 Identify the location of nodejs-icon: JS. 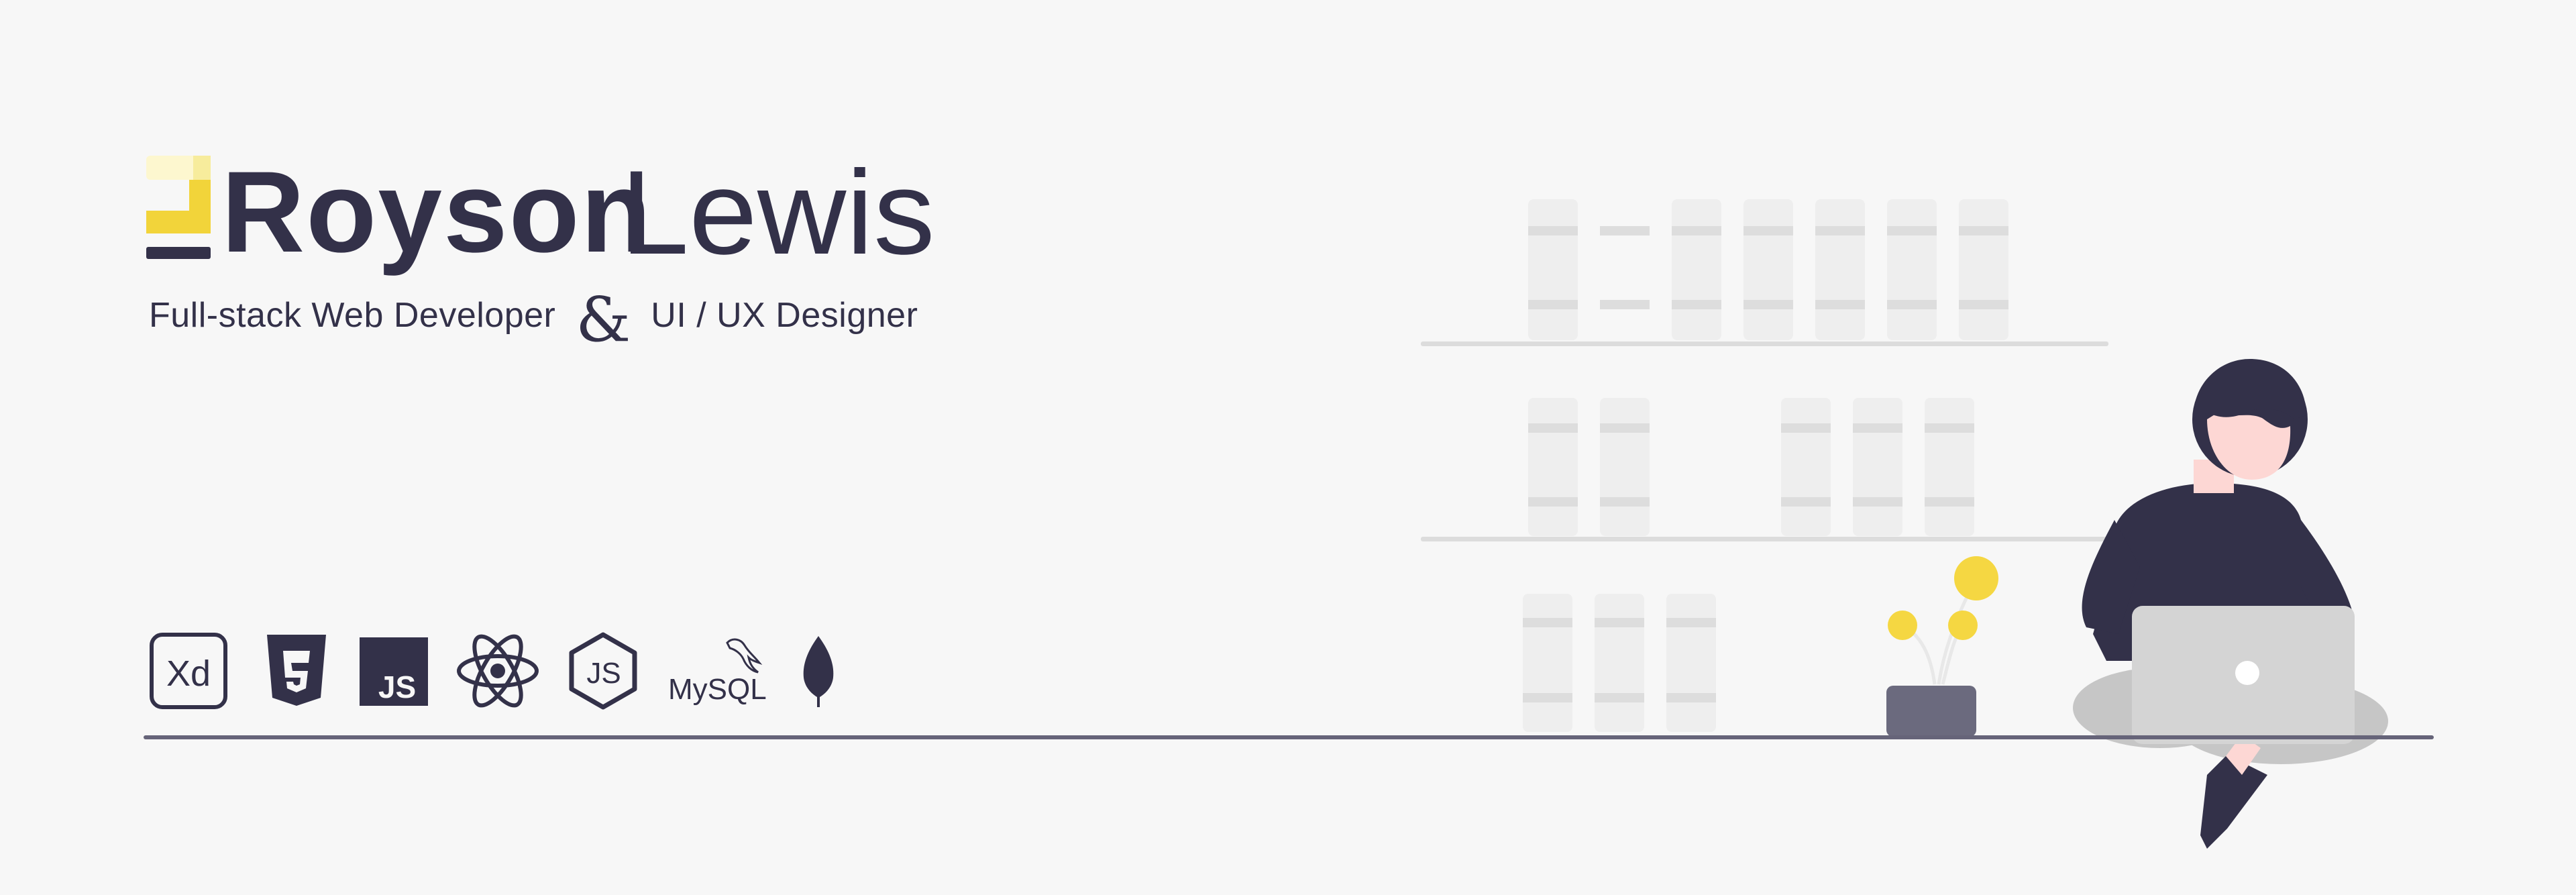
(603, 671).